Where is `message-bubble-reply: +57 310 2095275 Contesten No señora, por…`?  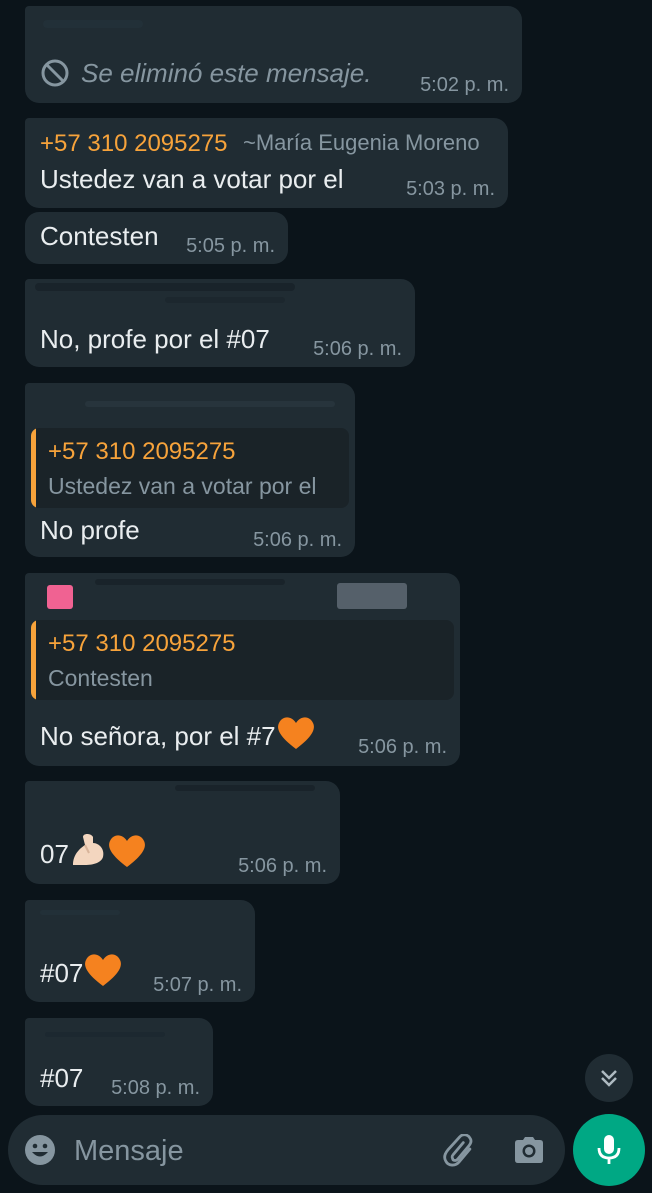 message-bubble-reply: +57 310 2095275 Contesten No señora, por… is located at coordinates (242, 669).